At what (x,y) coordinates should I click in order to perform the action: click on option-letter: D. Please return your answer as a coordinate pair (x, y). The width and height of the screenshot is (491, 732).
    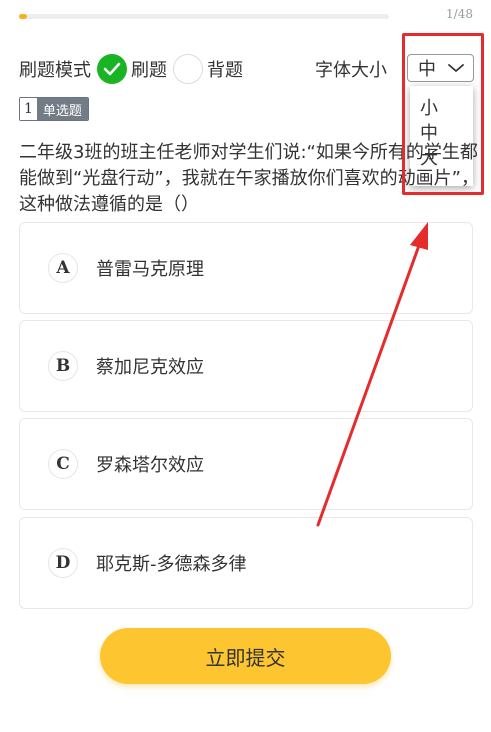
    Looking at the image, I should click on (63, 563).